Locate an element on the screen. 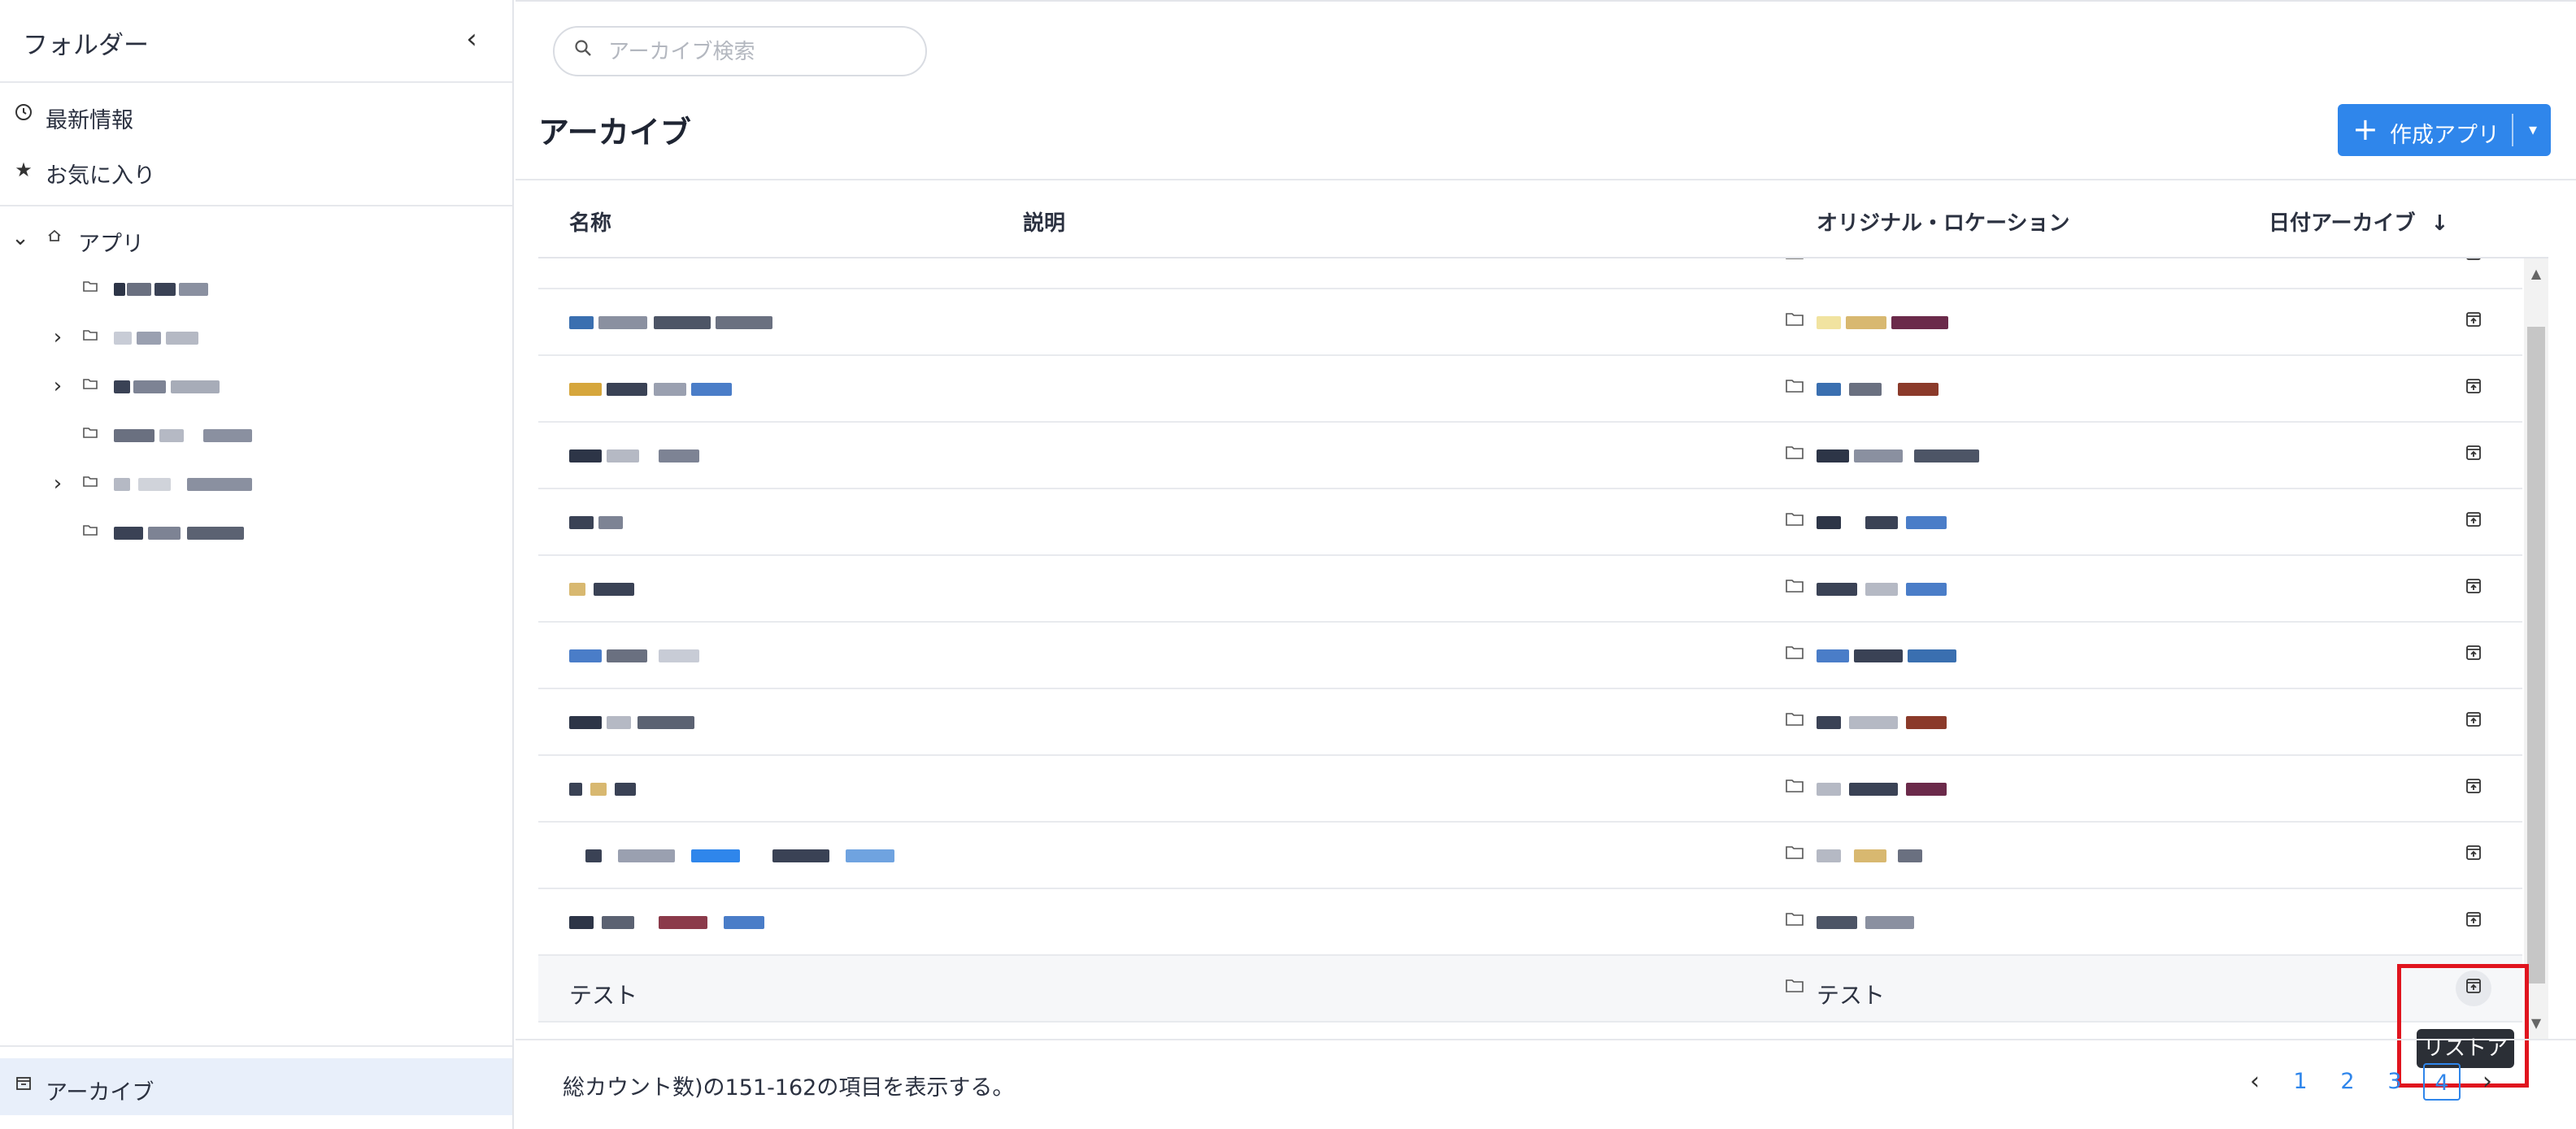 This screenshot has width=2576, height=1129. page-button-1: 1 is located at coordinates (2300, 1082).